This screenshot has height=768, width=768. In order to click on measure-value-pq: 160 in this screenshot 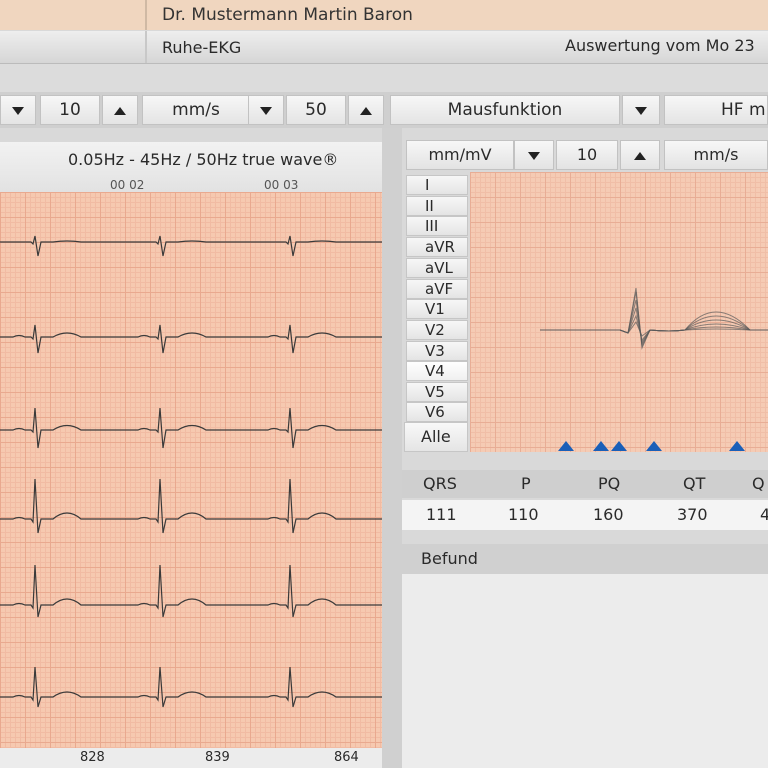, I will do `click(608, 514)`.